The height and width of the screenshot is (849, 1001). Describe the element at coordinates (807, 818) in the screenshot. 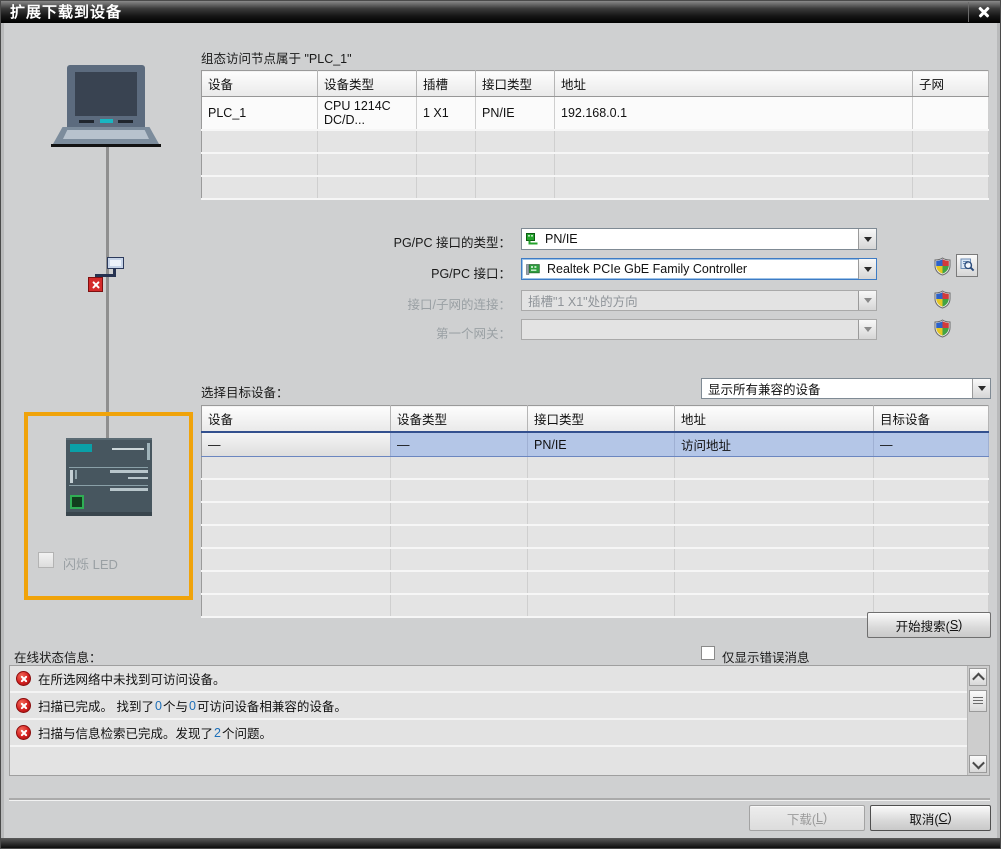

I see `download-button: 下载(L)` at that location.